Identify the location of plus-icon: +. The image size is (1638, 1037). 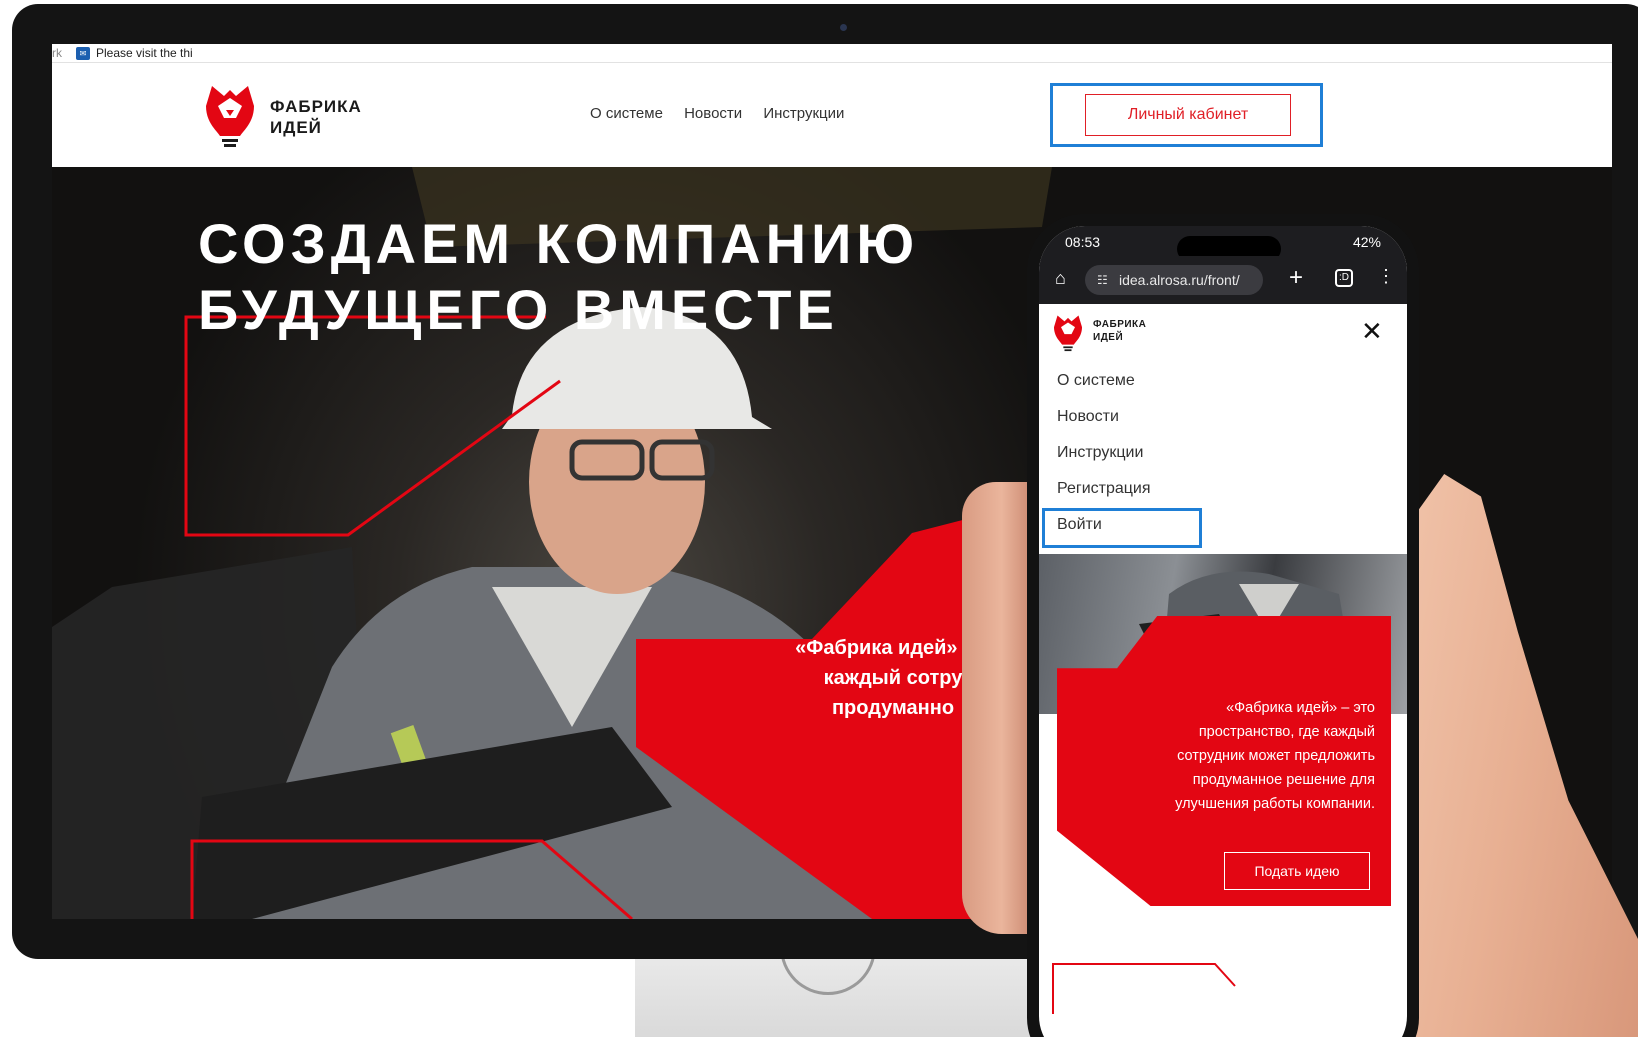
(1296, 278).